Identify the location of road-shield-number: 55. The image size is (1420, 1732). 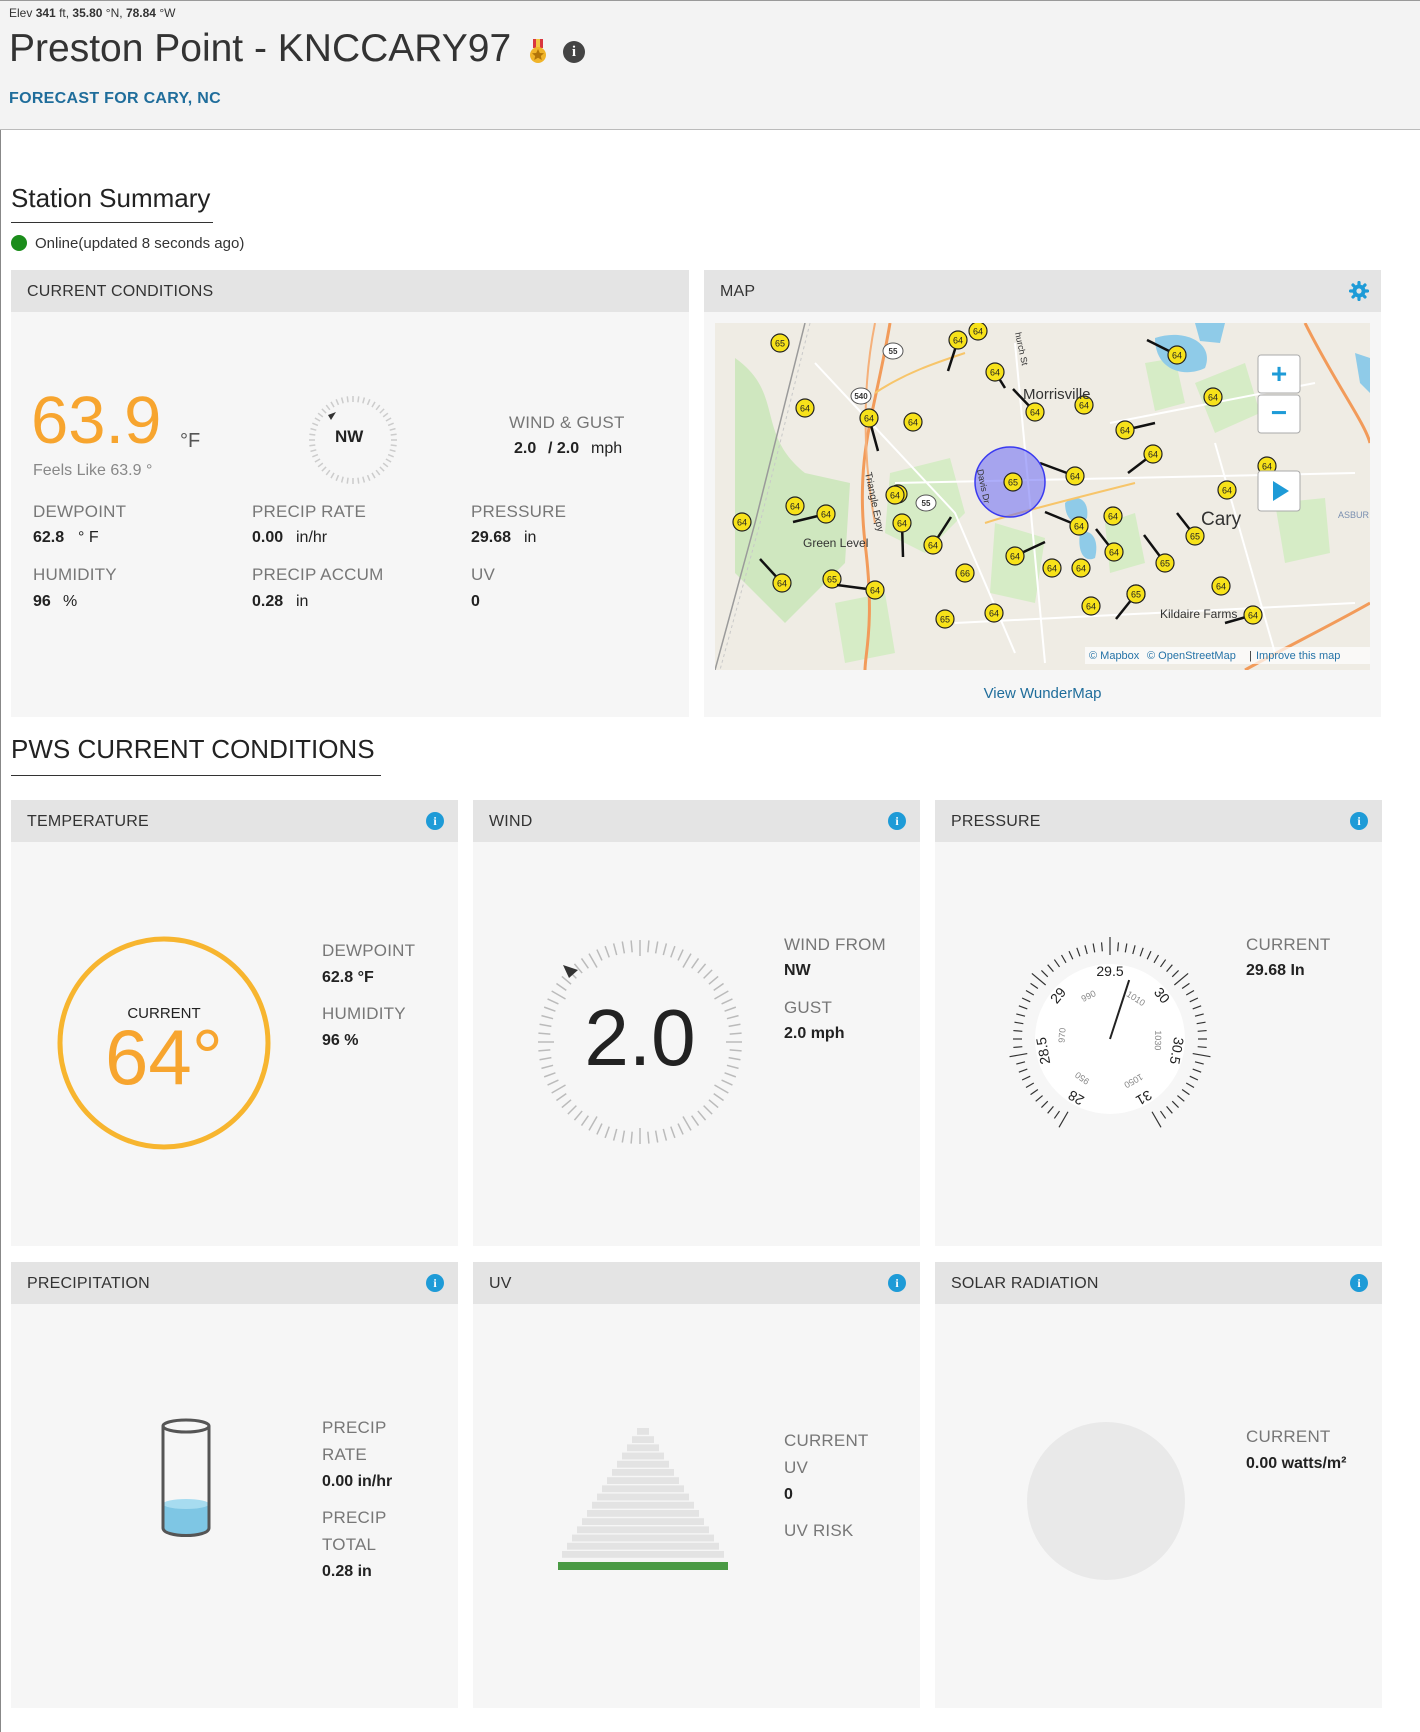
(893, 351).